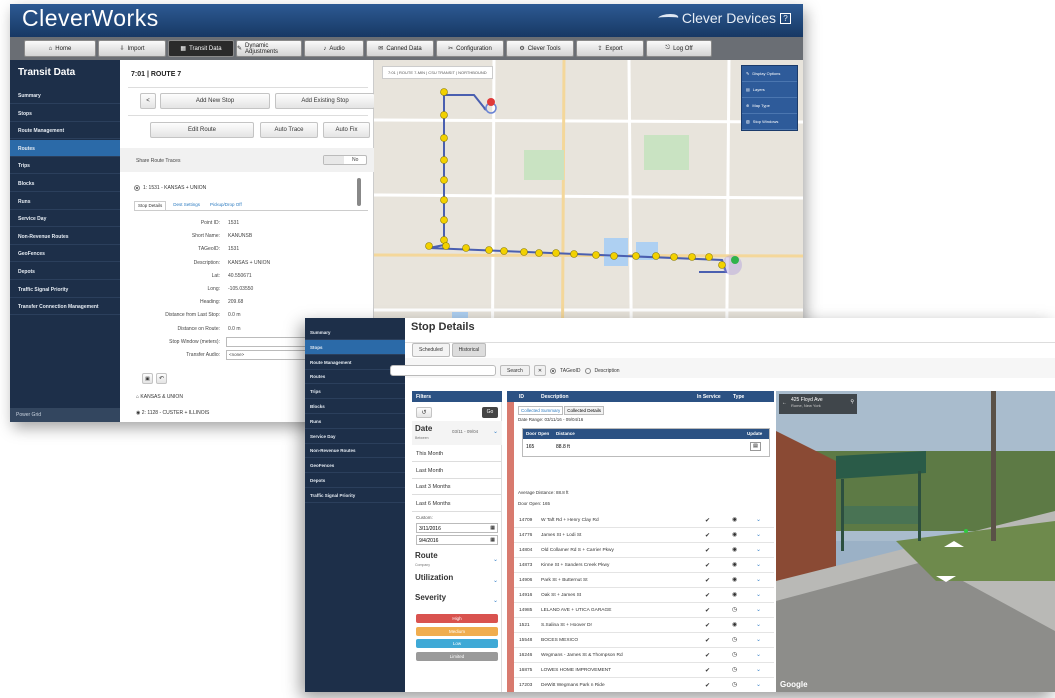 This screenshot has width=1055, height=698. What do you see at coordinates (355, 421) in the screenshot?
I see `sidebar2-item-runs: Runs` at bounding box center [355, 421].